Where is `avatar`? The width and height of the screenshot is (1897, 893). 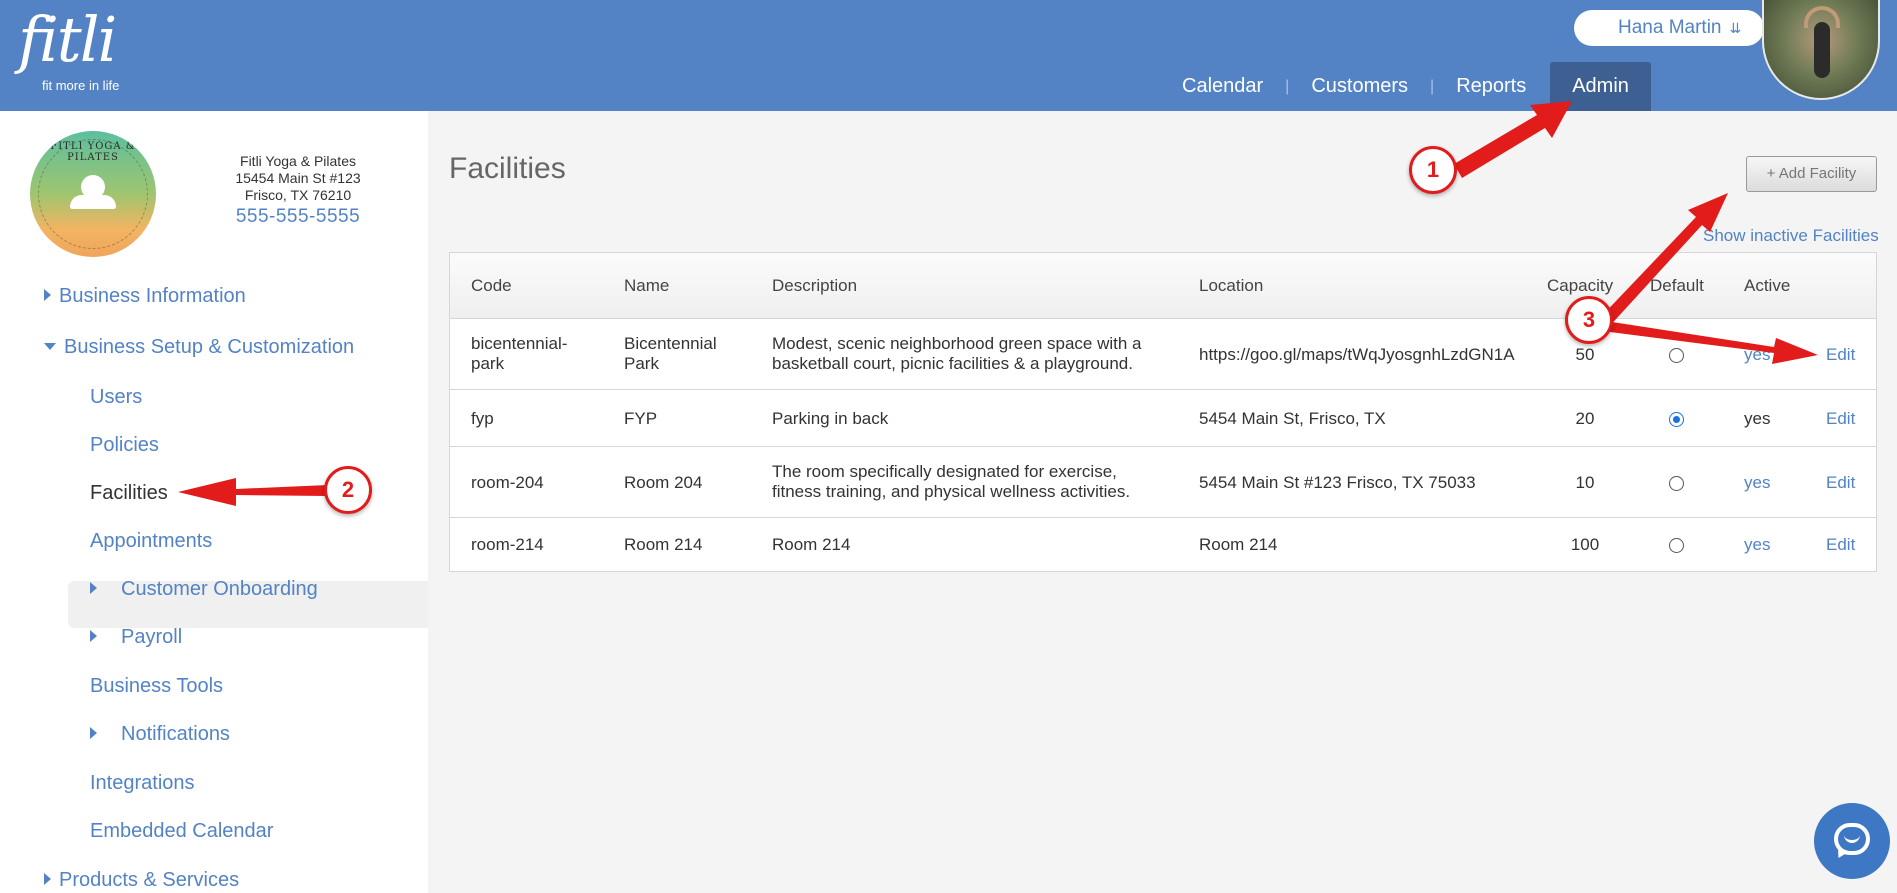
avatar is located at coordinates (1821, 50).